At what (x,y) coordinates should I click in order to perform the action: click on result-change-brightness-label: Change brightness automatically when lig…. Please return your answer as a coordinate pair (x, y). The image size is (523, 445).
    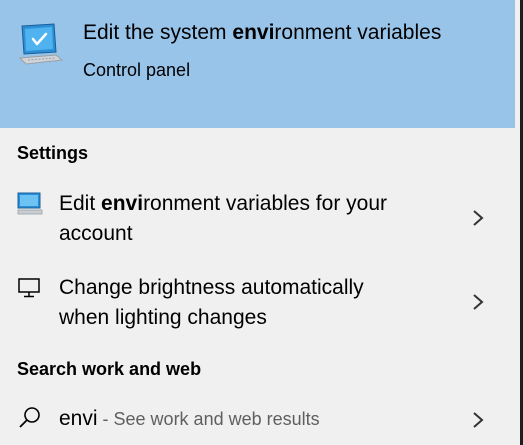
    Looking at the image, I should click on (211, 302).